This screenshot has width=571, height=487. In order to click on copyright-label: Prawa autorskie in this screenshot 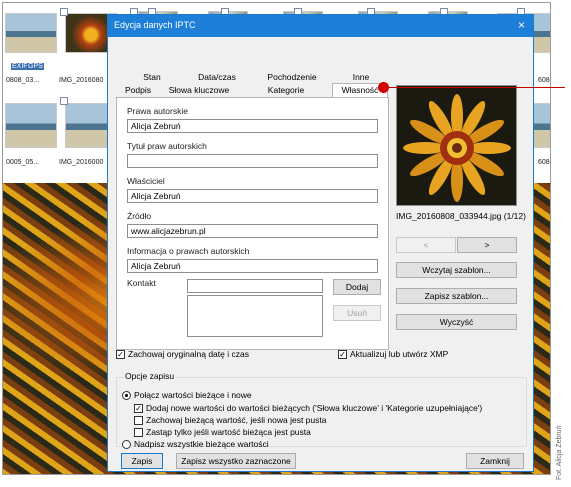, I will do `click(157, 111)`.